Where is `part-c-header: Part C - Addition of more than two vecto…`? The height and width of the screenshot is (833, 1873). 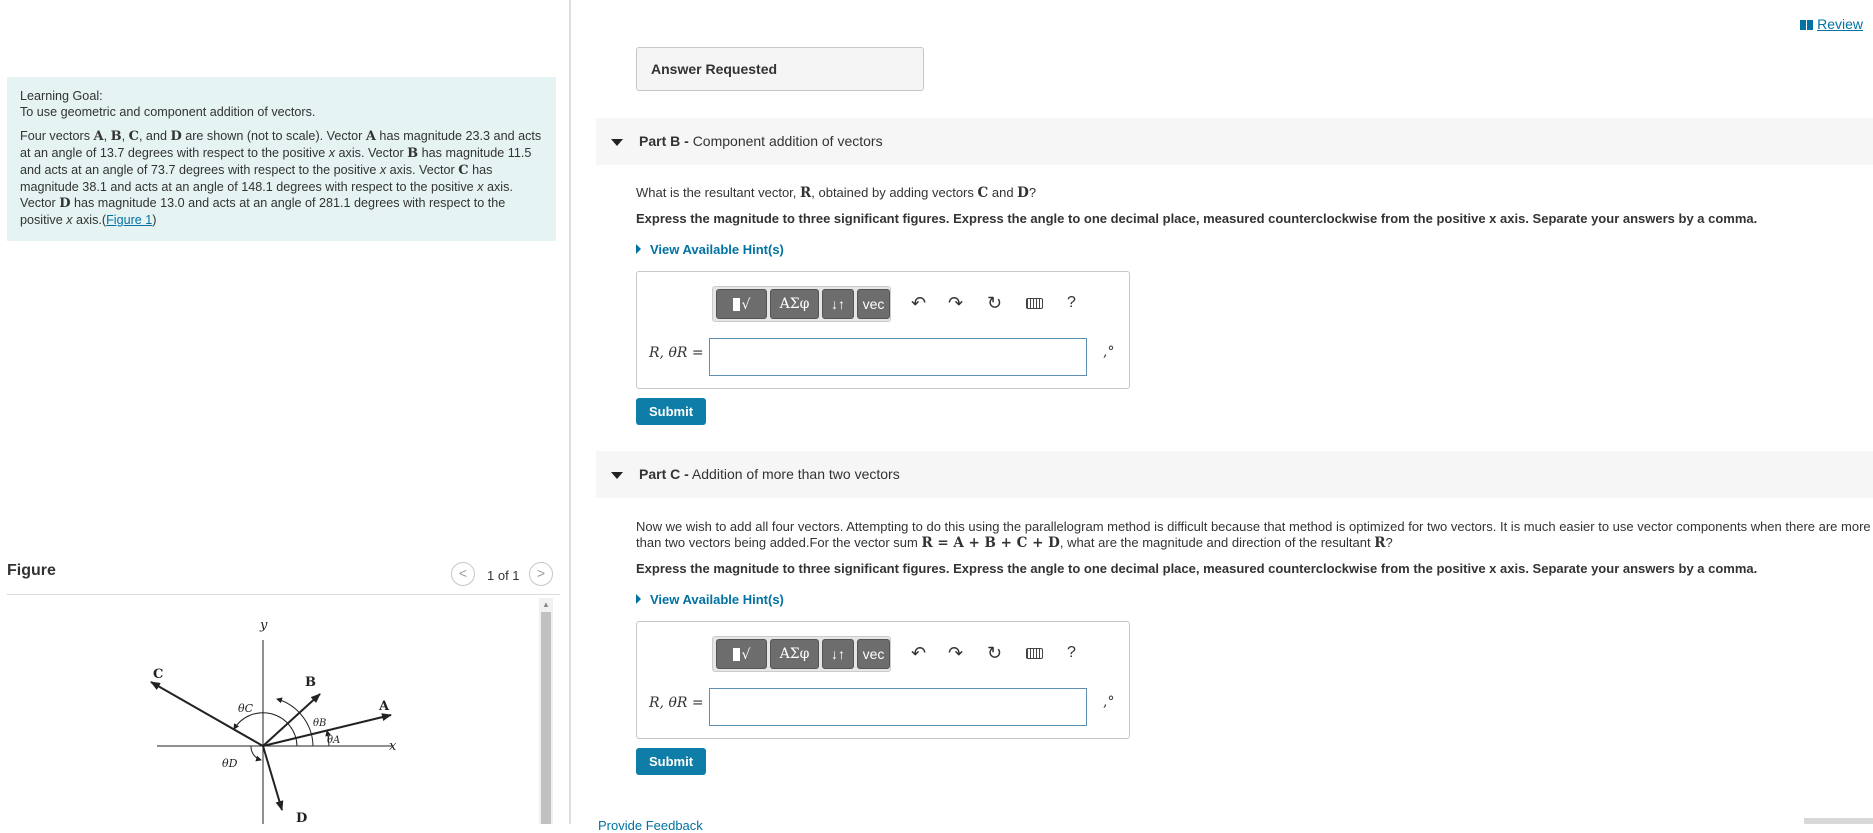 part-c-header: Part C - Addition of more than two vecto… is located at coordinates (1234, 474).